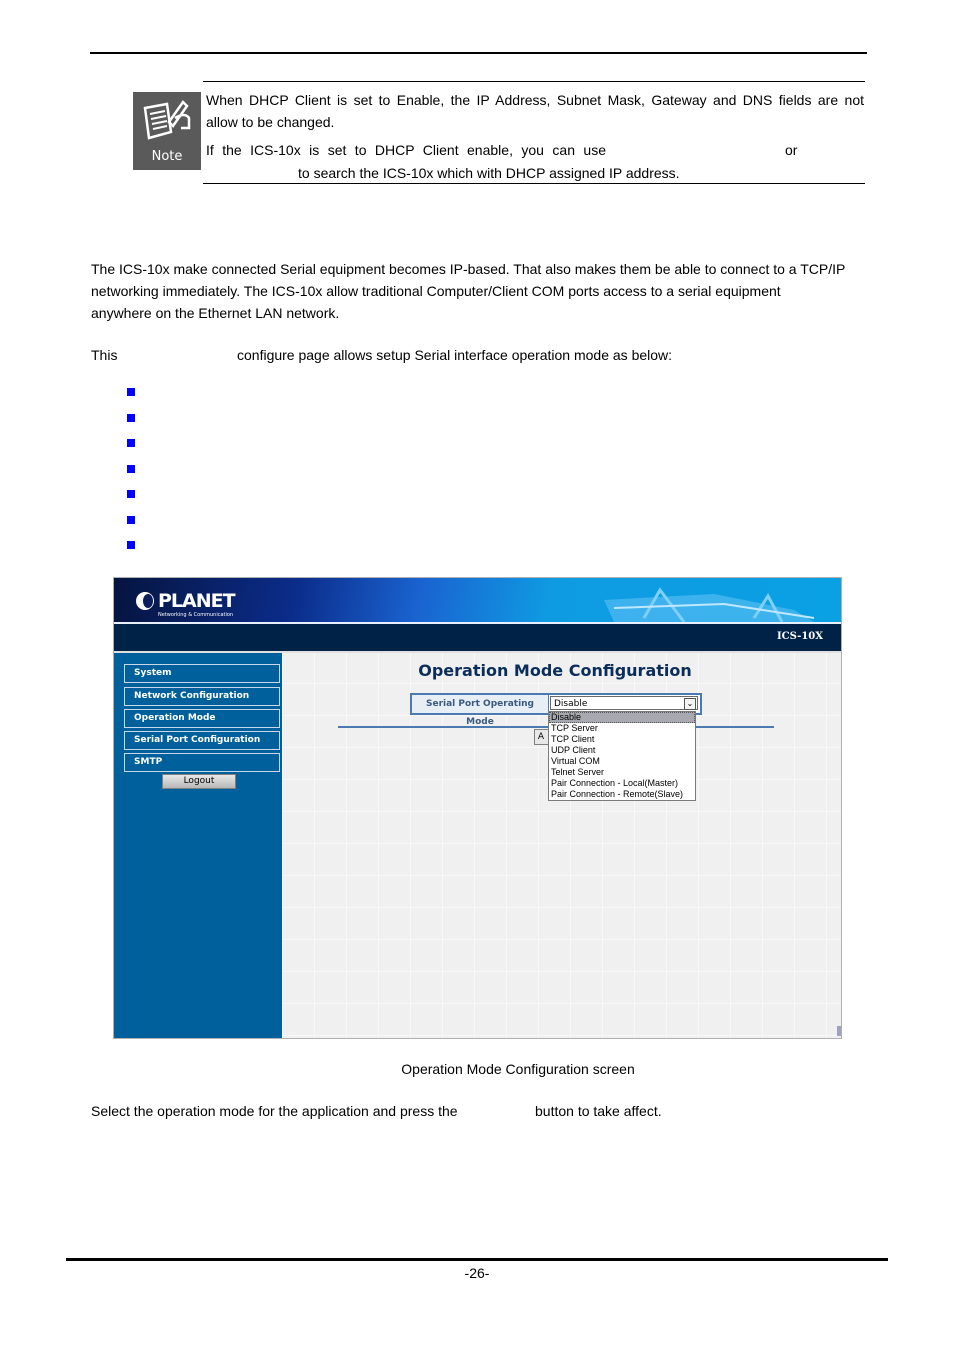  What do you see at coordinates (622, 761) in the screenshot?
I see `dropdown-option: Virtual COM` at bounding box center [622, 761].